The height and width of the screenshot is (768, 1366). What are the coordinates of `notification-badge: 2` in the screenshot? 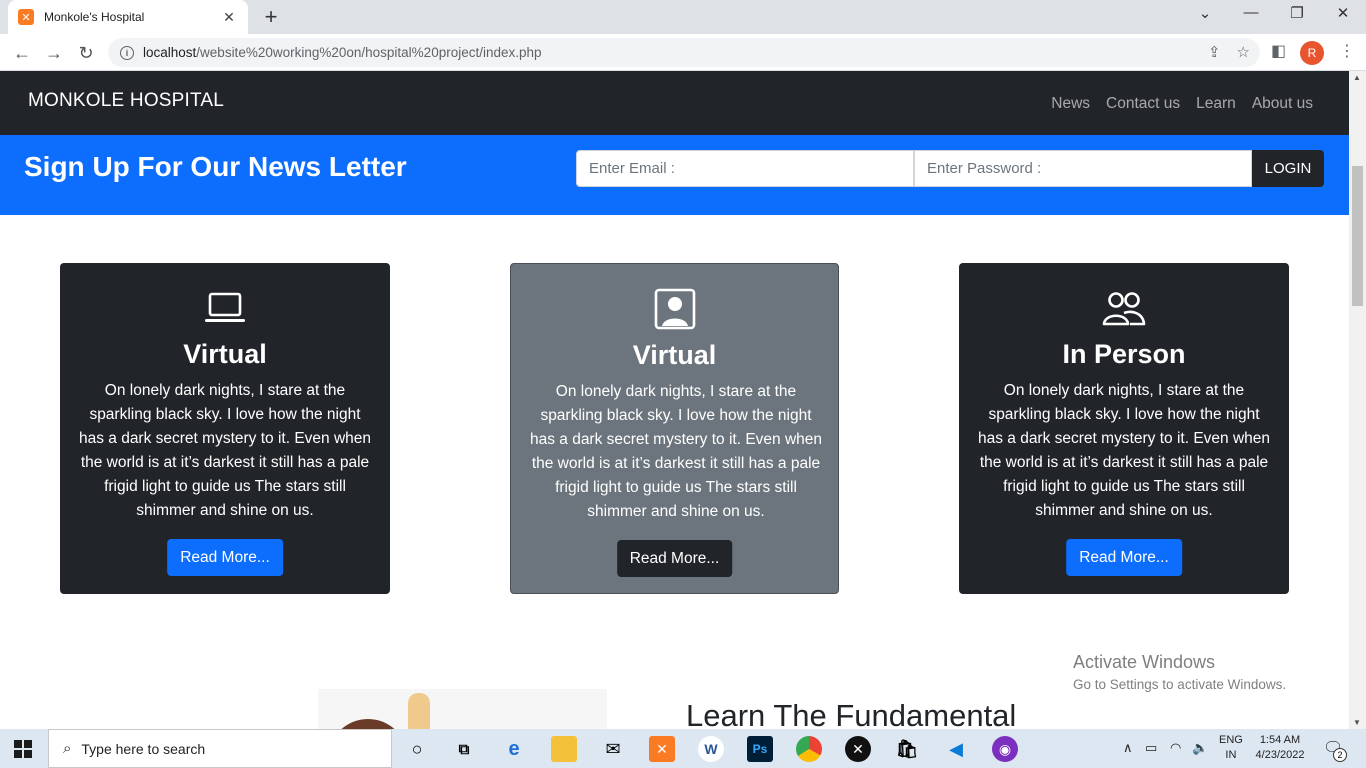 It's located at (1340, 755).